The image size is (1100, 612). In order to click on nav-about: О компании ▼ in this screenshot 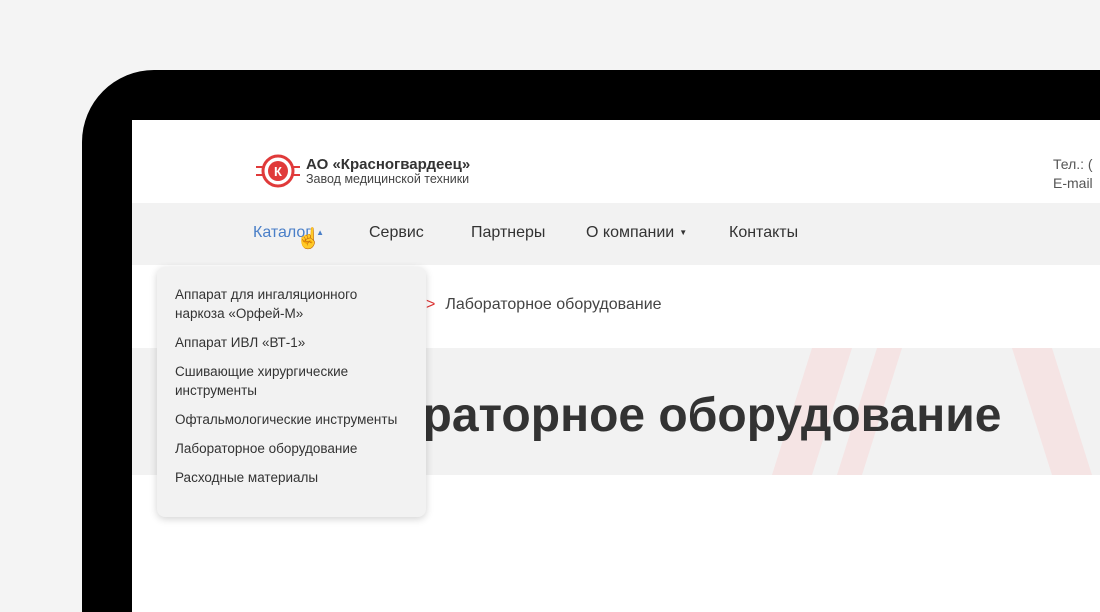, I will do `click(636, 233)`.